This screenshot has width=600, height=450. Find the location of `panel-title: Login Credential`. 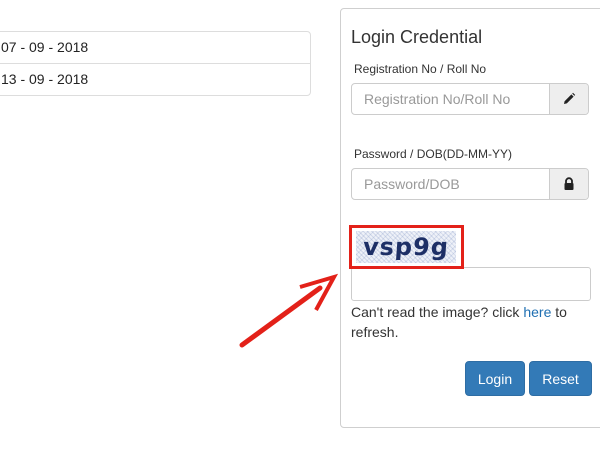

panel-title: Login Credential is located at coordinates (417, 37).